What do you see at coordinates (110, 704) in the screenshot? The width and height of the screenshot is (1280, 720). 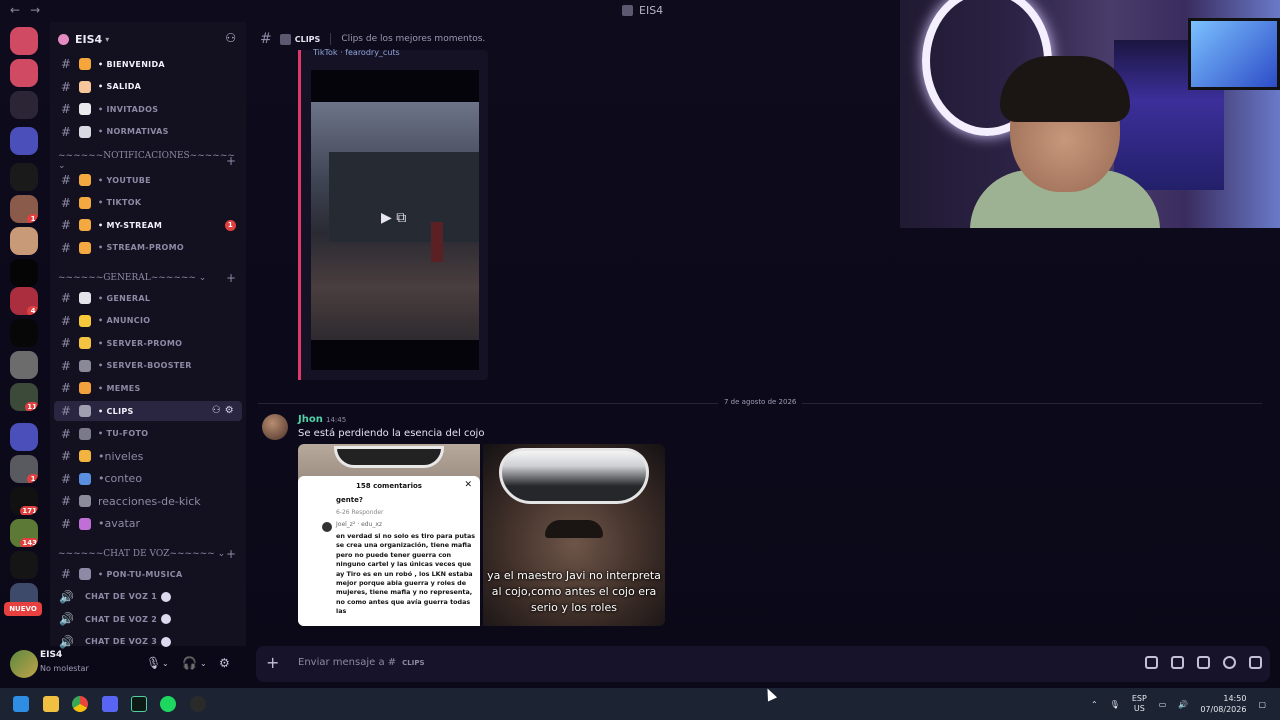 I see `discord-icon` at bounding box center [110, 704].